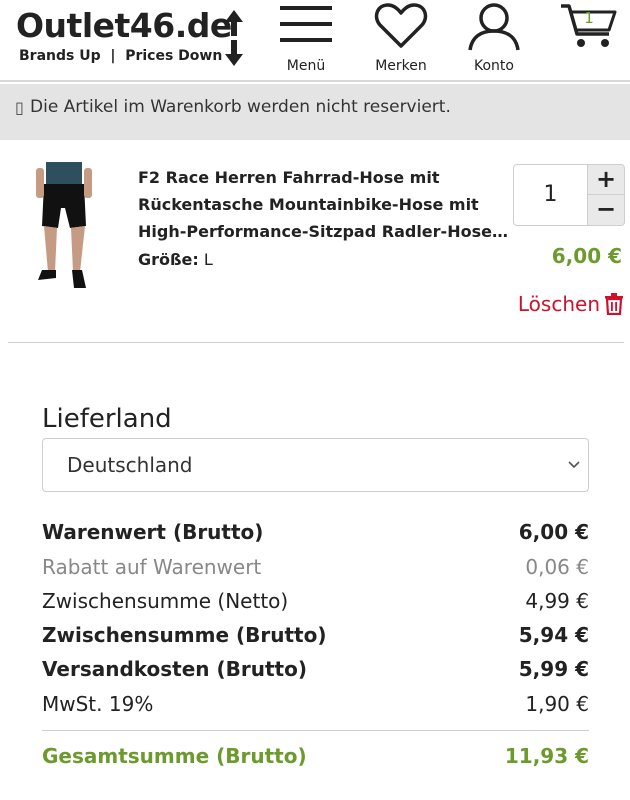  What do you see at coordinates (19, 107) in the screenshot?
I see `info-icon: ▯` at bounding box center [19, 107].